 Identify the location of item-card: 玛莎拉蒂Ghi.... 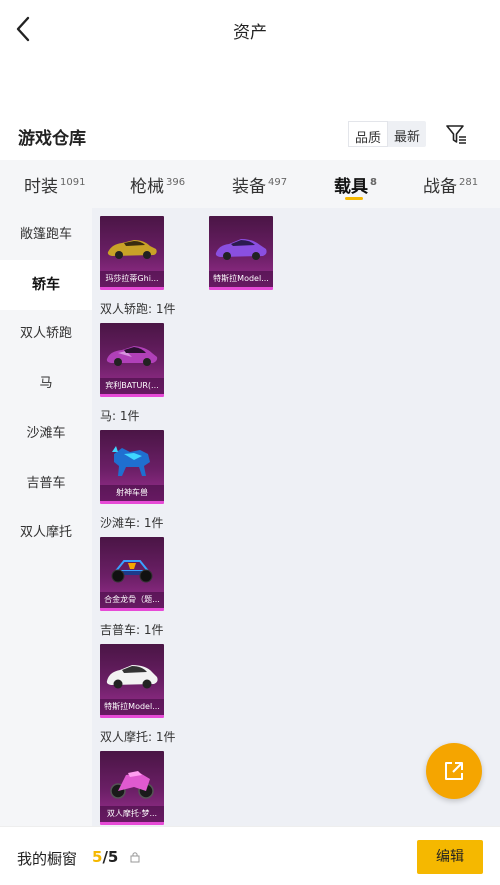
(132, 253).